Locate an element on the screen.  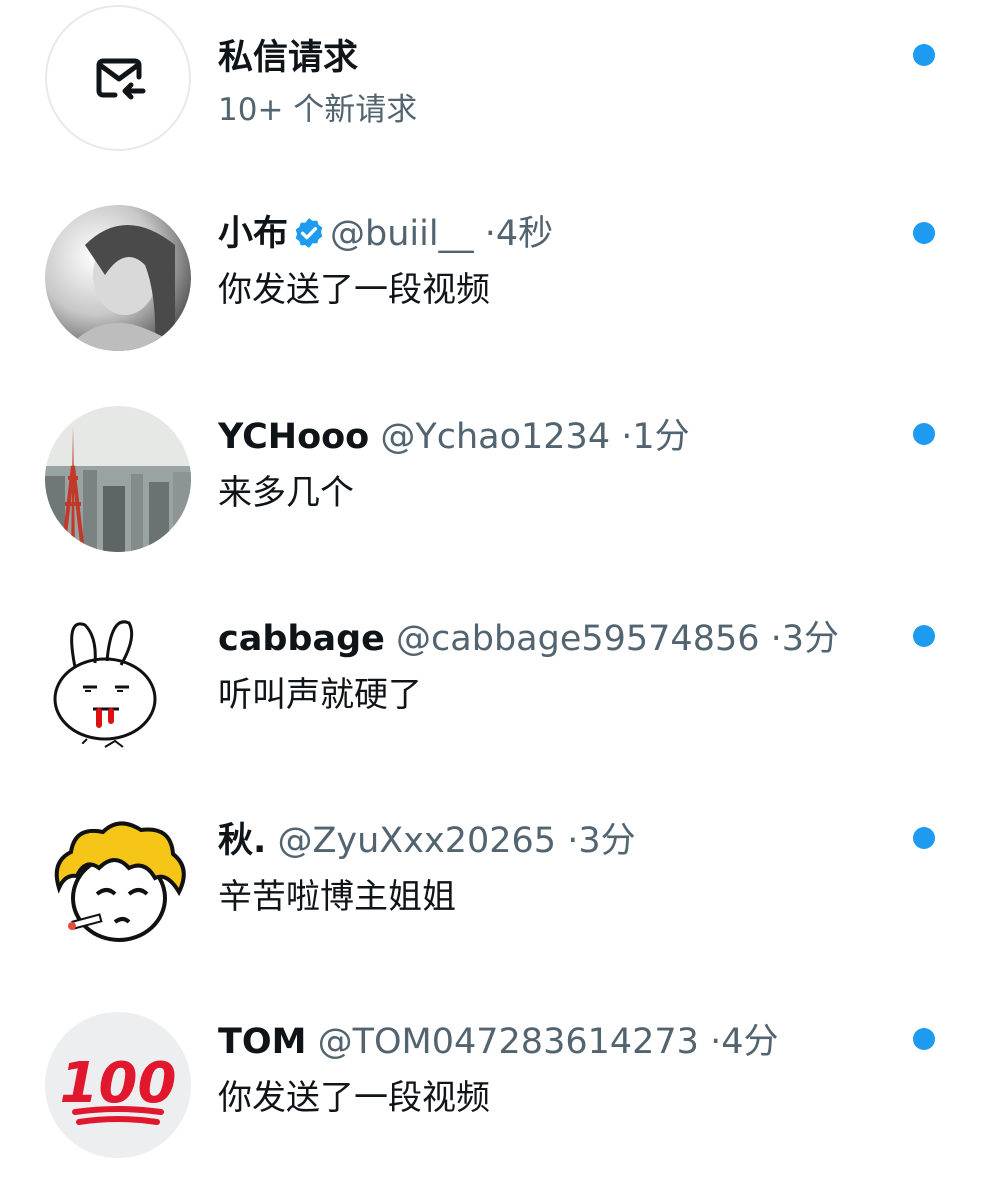
display-name: YCHooo is located at coordinates (293, 437).